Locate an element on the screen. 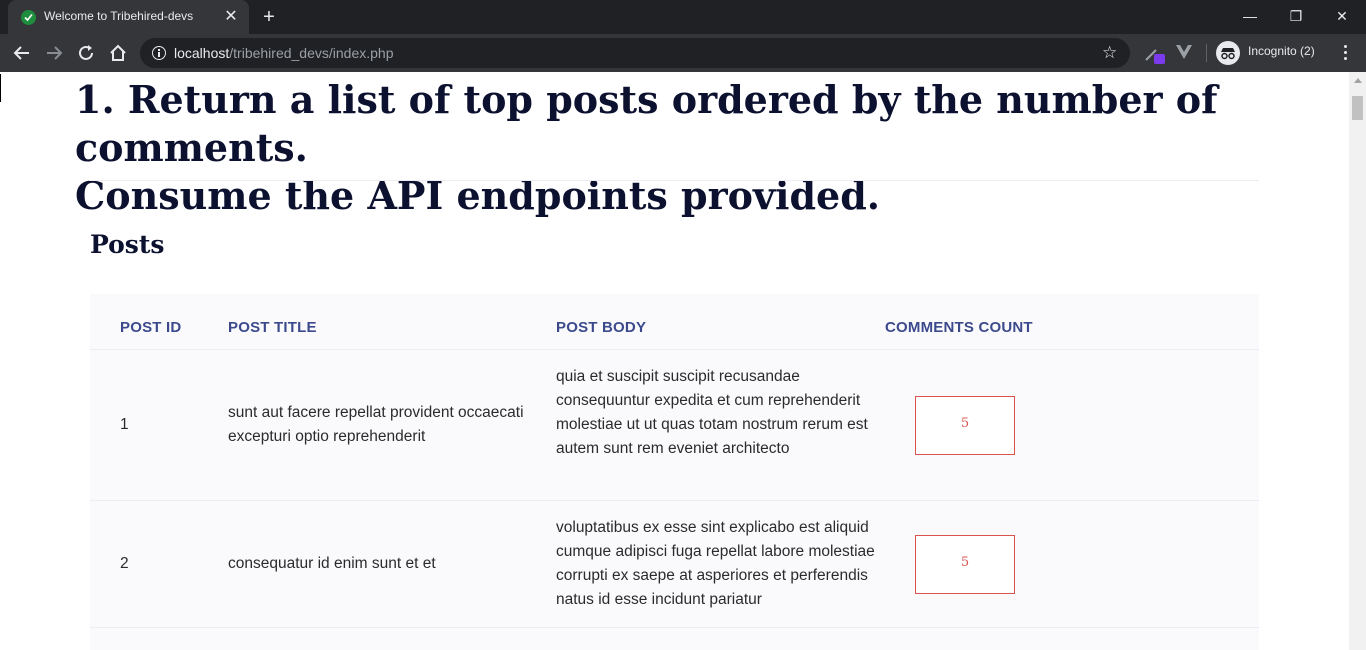 This screenshot has height=650, width=1366. browser-tab: Welcome to Tribehired-devs ✕ is located at coordinates (128, 17).